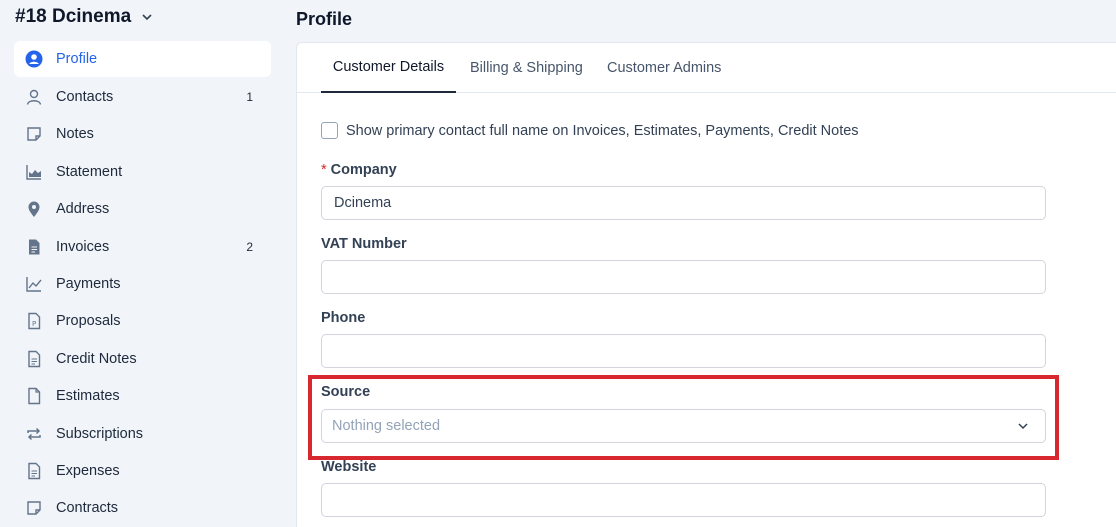 The width and height of the screenshot is (1116, 527). Describe the element at coordinates (77, 59) in the screenshot. I see `sidebar-item-label: Profile` at that location.